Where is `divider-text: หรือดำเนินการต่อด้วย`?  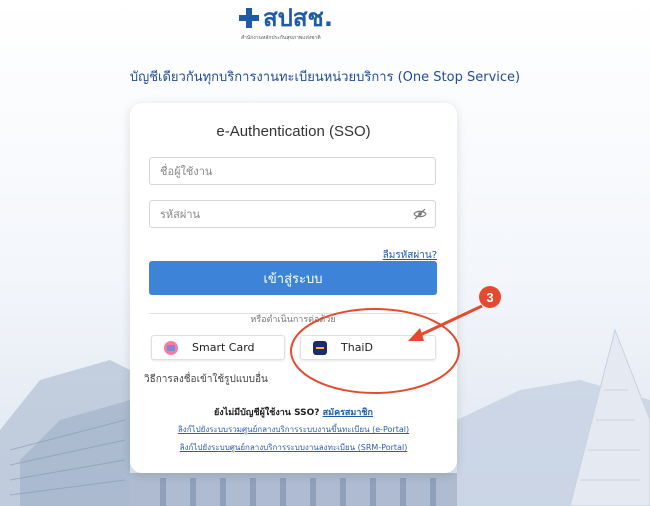
divider-text: หรือดำเนินการต่อด้วย is located at coordinates (293, 320).